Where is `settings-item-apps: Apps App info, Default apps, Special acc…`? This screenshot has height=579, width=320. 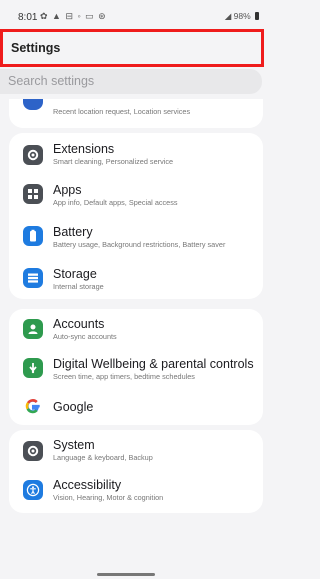 settings-item-apps: Apps App info, Default apps, Special acc… is located at coordinates (136, 194).